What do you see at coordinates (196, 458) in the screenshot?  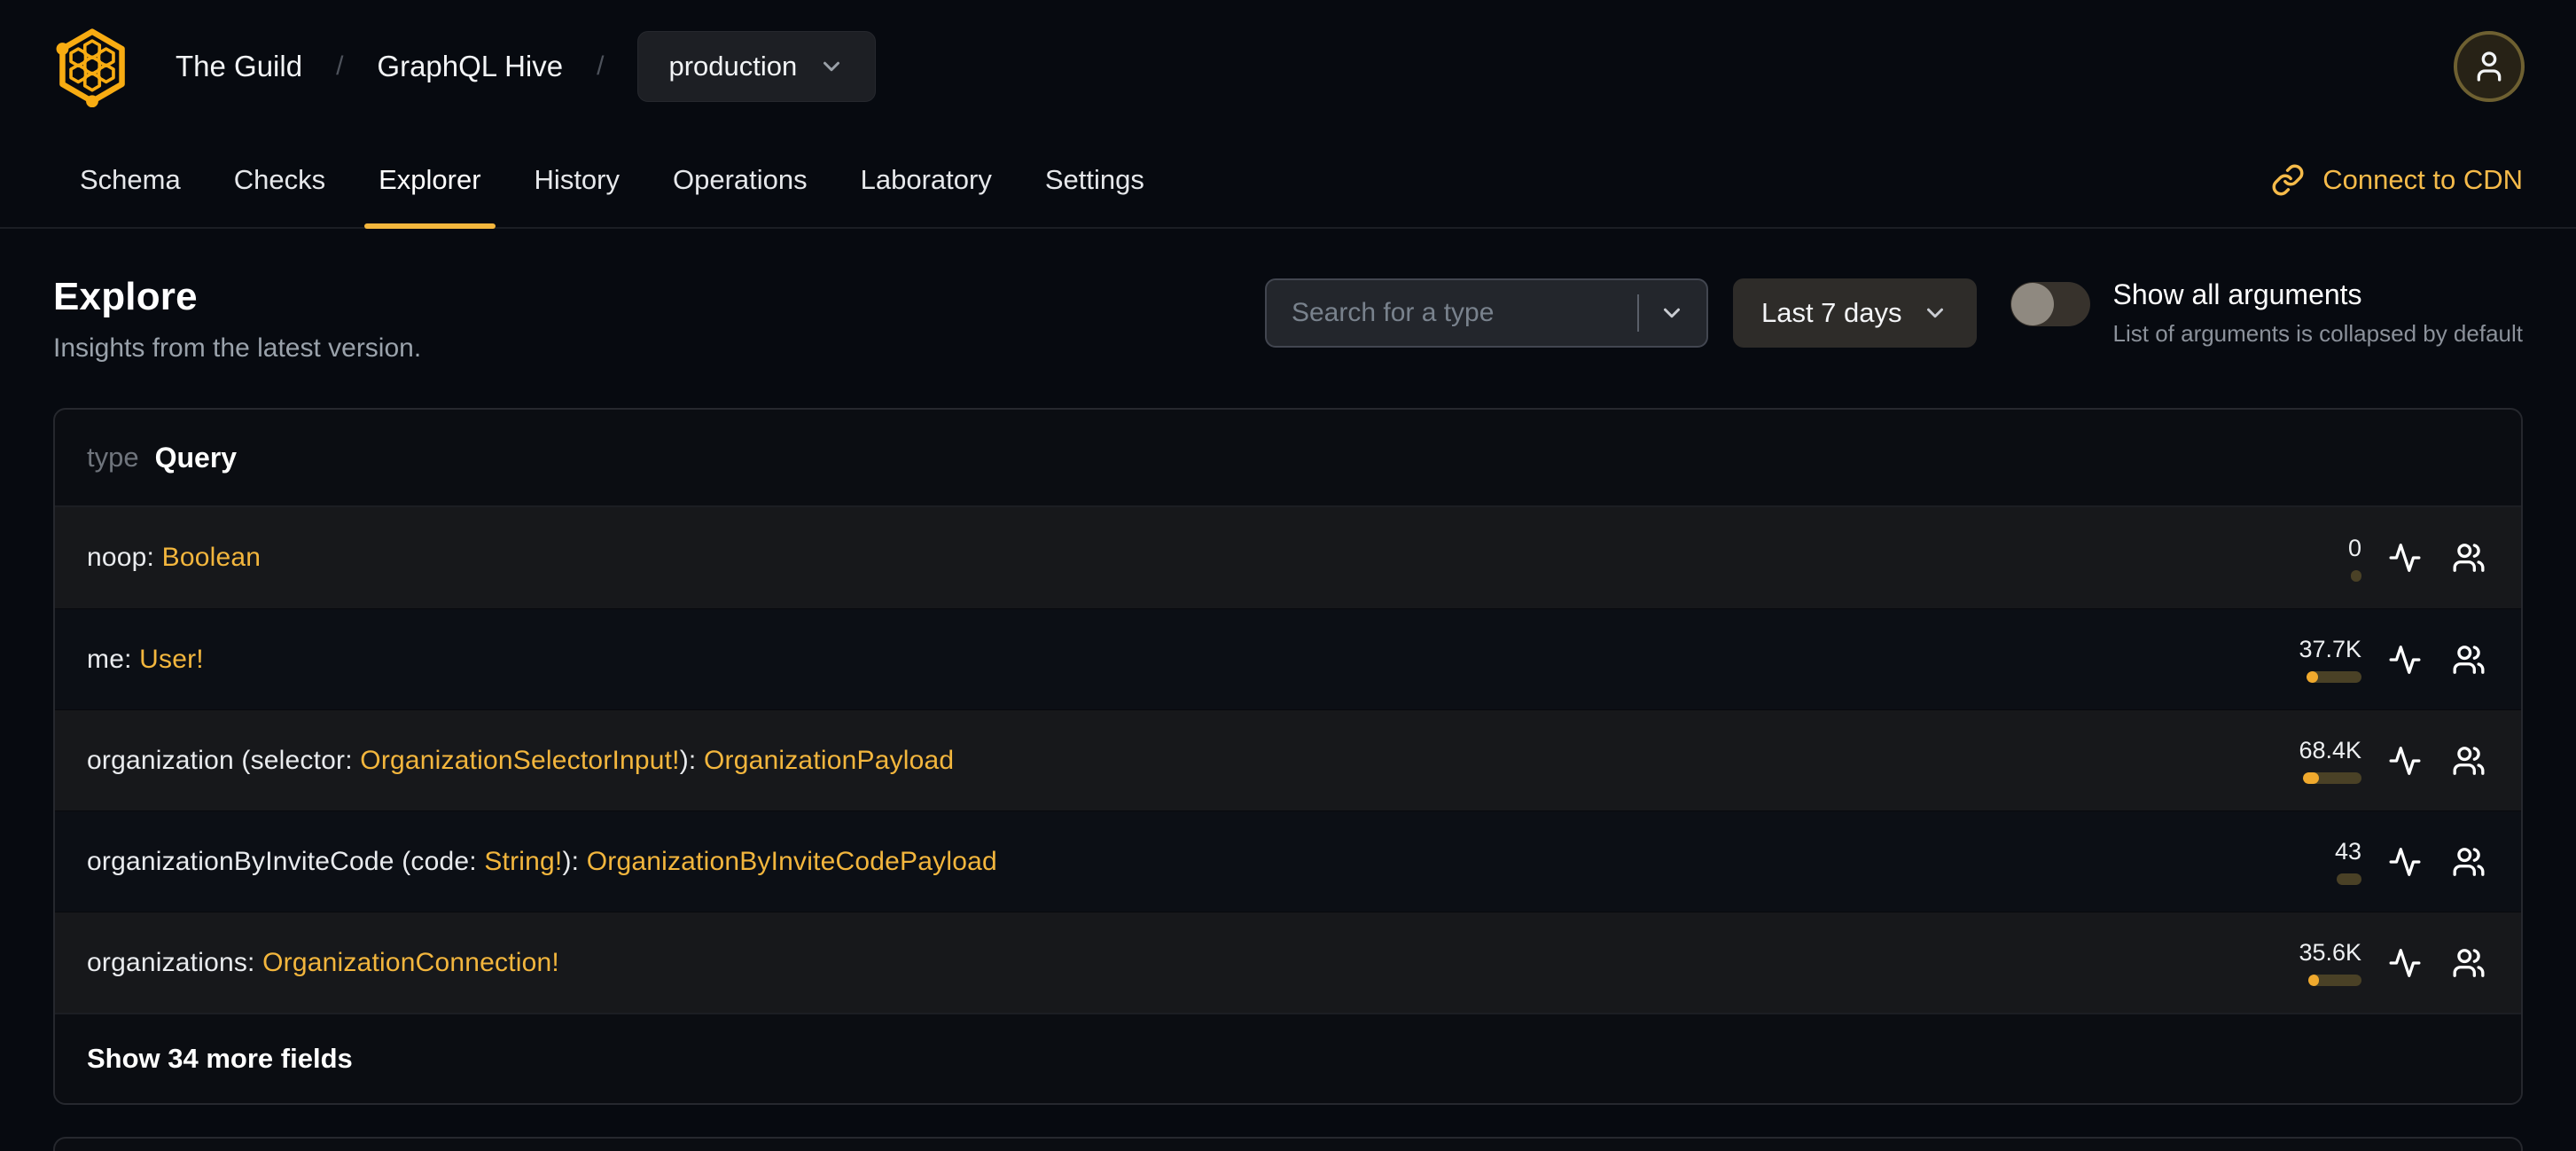 I see `type-name: Query` at bounding box center [196, 458].